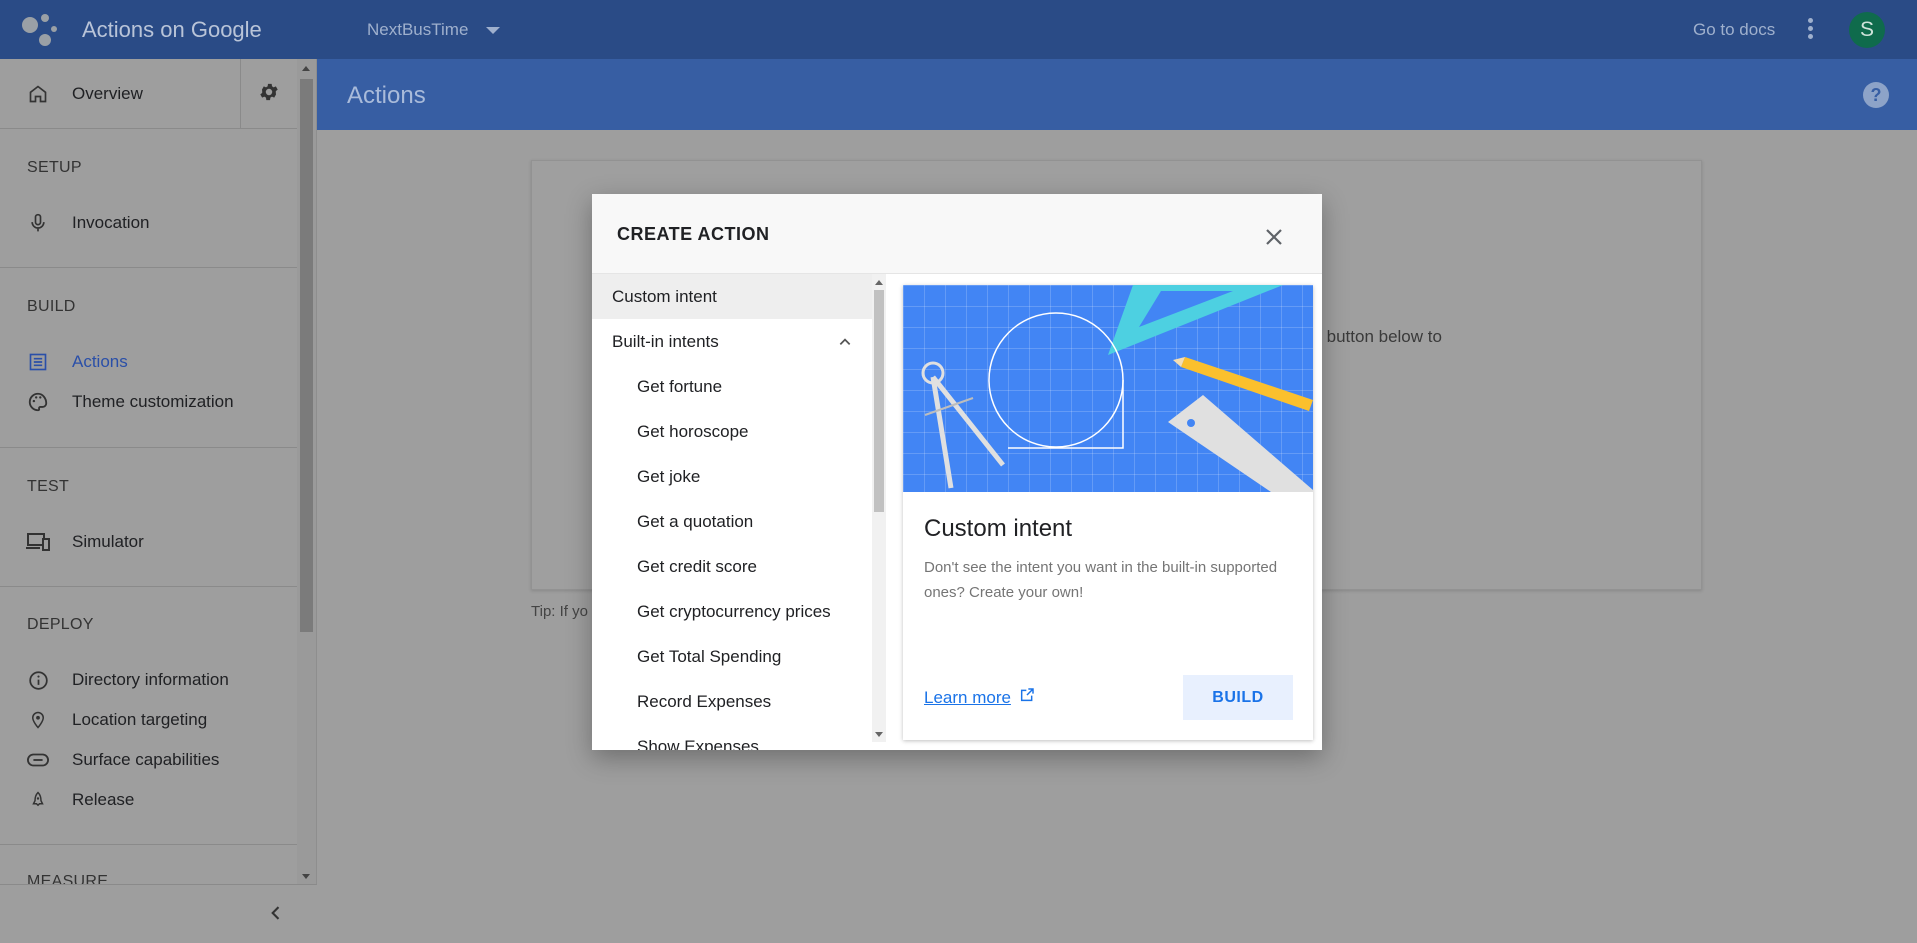 This screenshot has height=943, width=1917. What do you see at coordinates (38, 720) in the screenshot?
I see `location-pin-icon` at bounding box center [38, 720].